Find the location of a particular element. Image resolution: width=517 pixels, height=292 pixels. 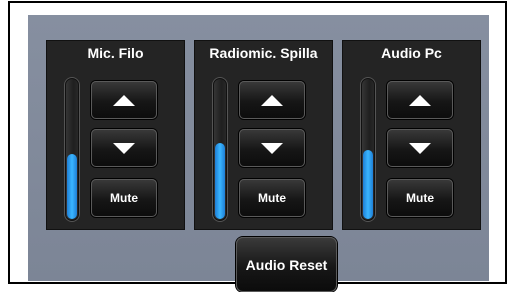

audio-reset-button: Audio Reset is located at coordinates (286, 264).